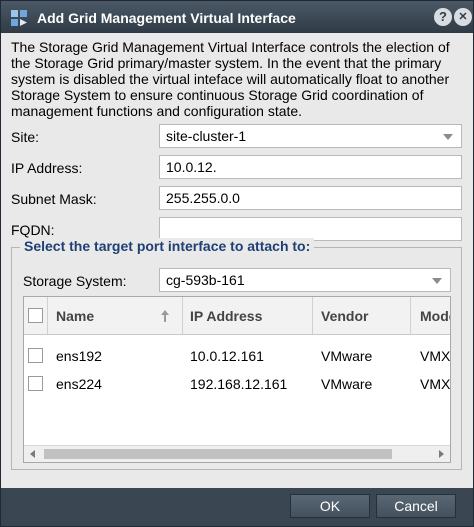 This screenshot has height=527, width=474. I want to click on ok-button: OK, so click(330, 506).